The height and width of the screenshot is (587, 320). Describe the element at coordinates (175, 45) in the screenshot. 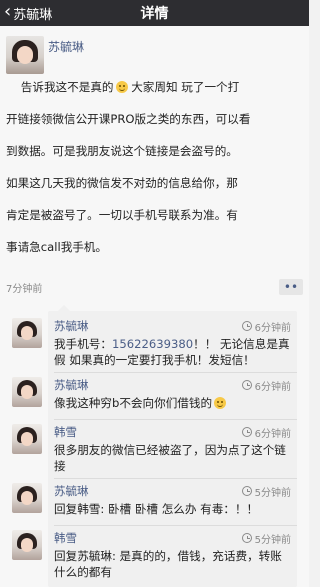

I see `post-author: 苏毓琳` at that location.